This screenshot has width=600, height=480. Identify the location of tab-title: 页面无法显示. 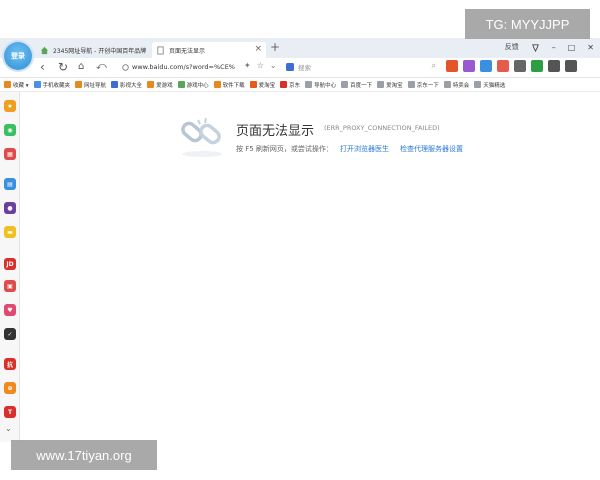
(187, 51).